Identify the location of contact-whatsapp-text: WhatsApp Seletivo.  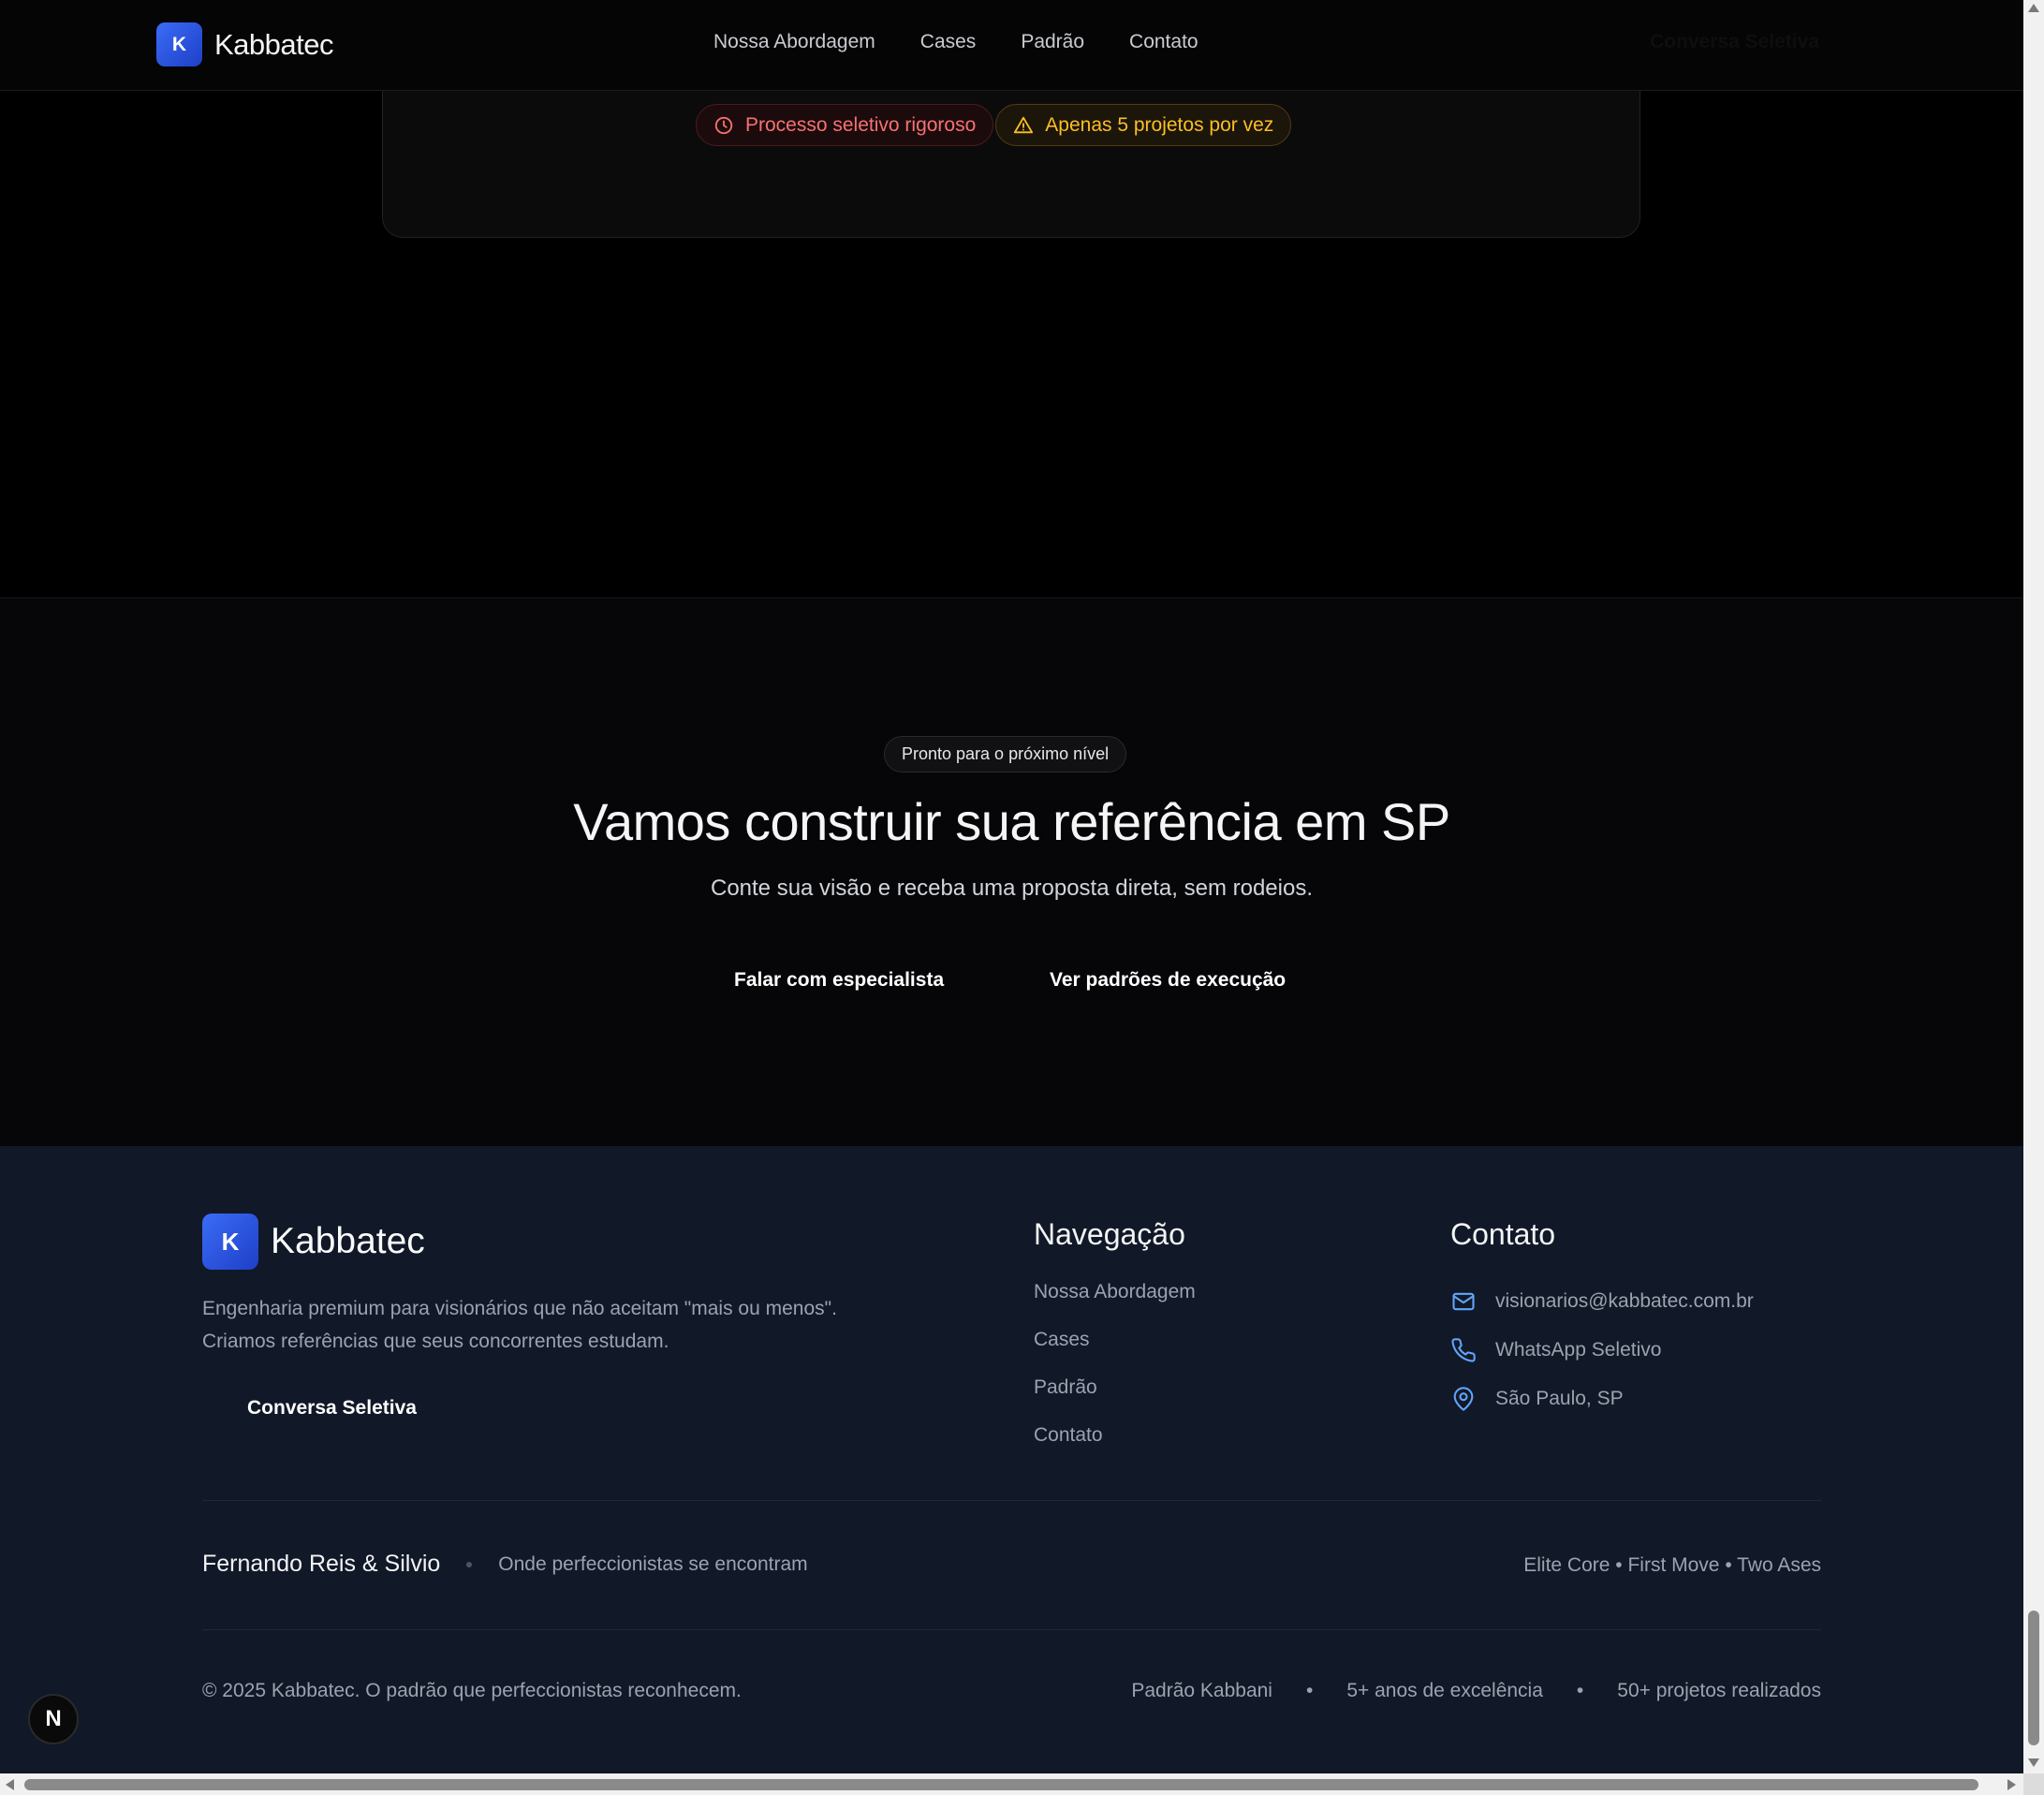
(1578, 1350).